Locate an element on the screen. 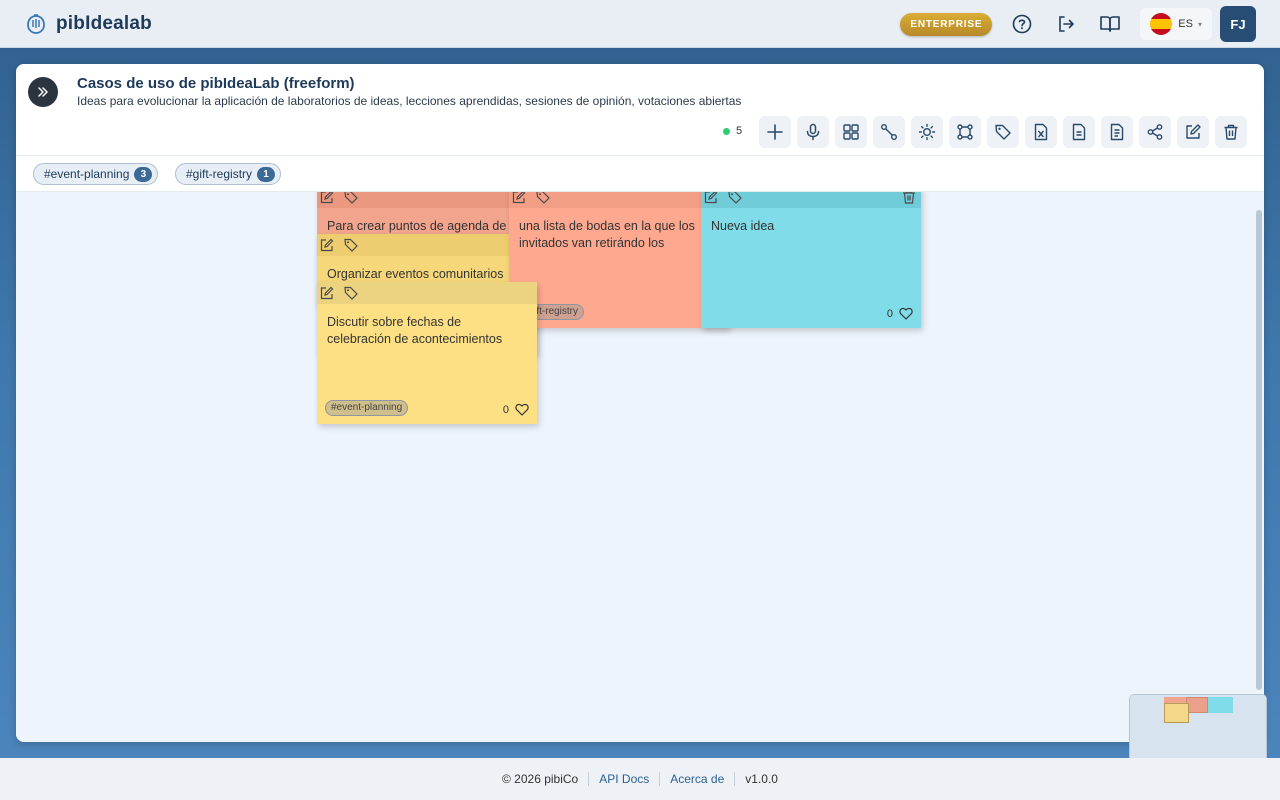 The height and width of the screenshot is (800, 1280). share-icon is located at coordinates (1155, 132).